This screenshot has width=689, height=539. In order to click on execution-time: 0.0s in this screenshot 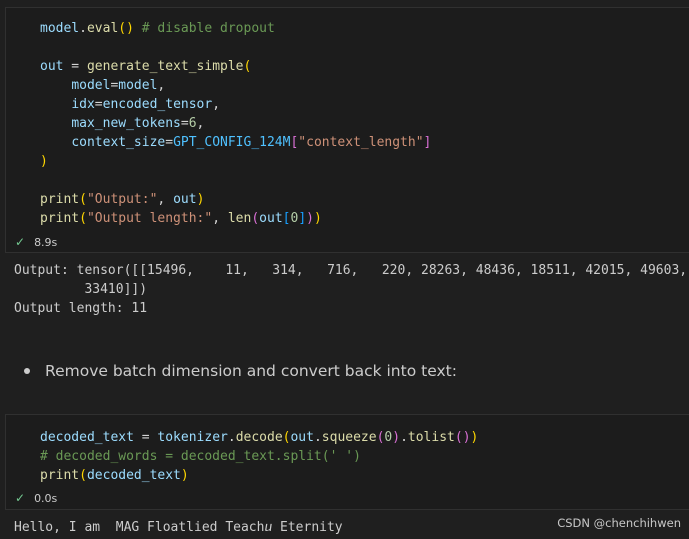, I will do `click(46, 498)`.